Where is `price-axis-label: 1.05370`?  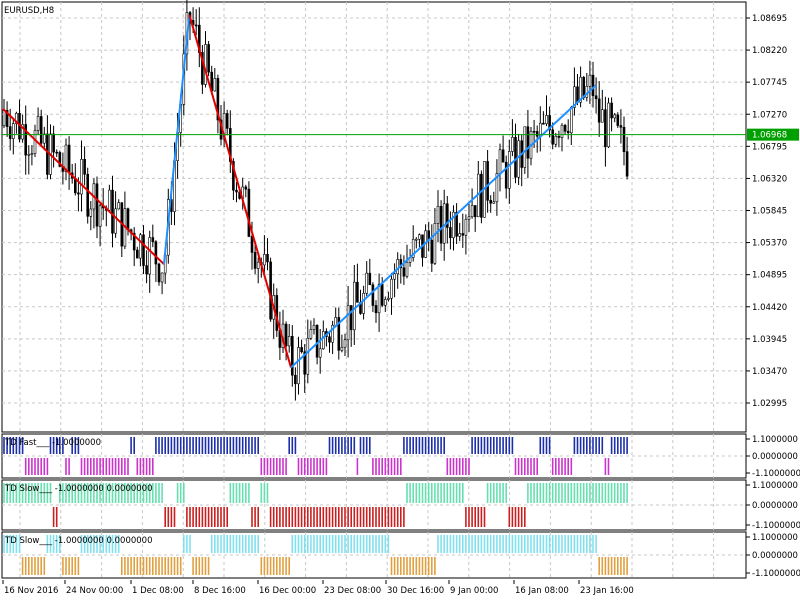 price-axis-label: 1.05370 is located at coordinates (769, 244).